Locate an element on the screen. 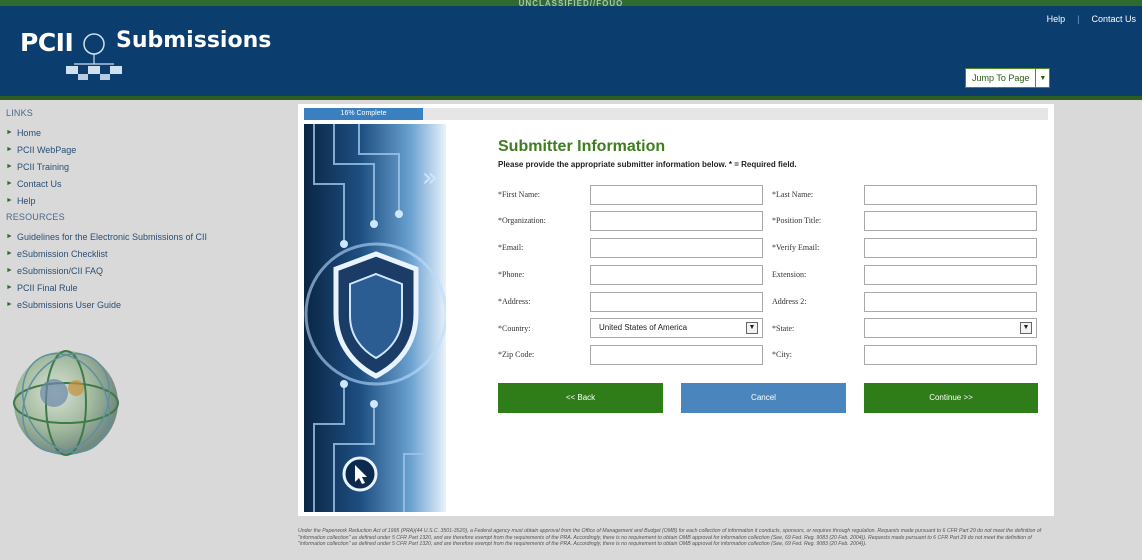 The image size is (1142, 560). sidebar-item-label: eSubmission Checklist is located at coordinates (62, 253).